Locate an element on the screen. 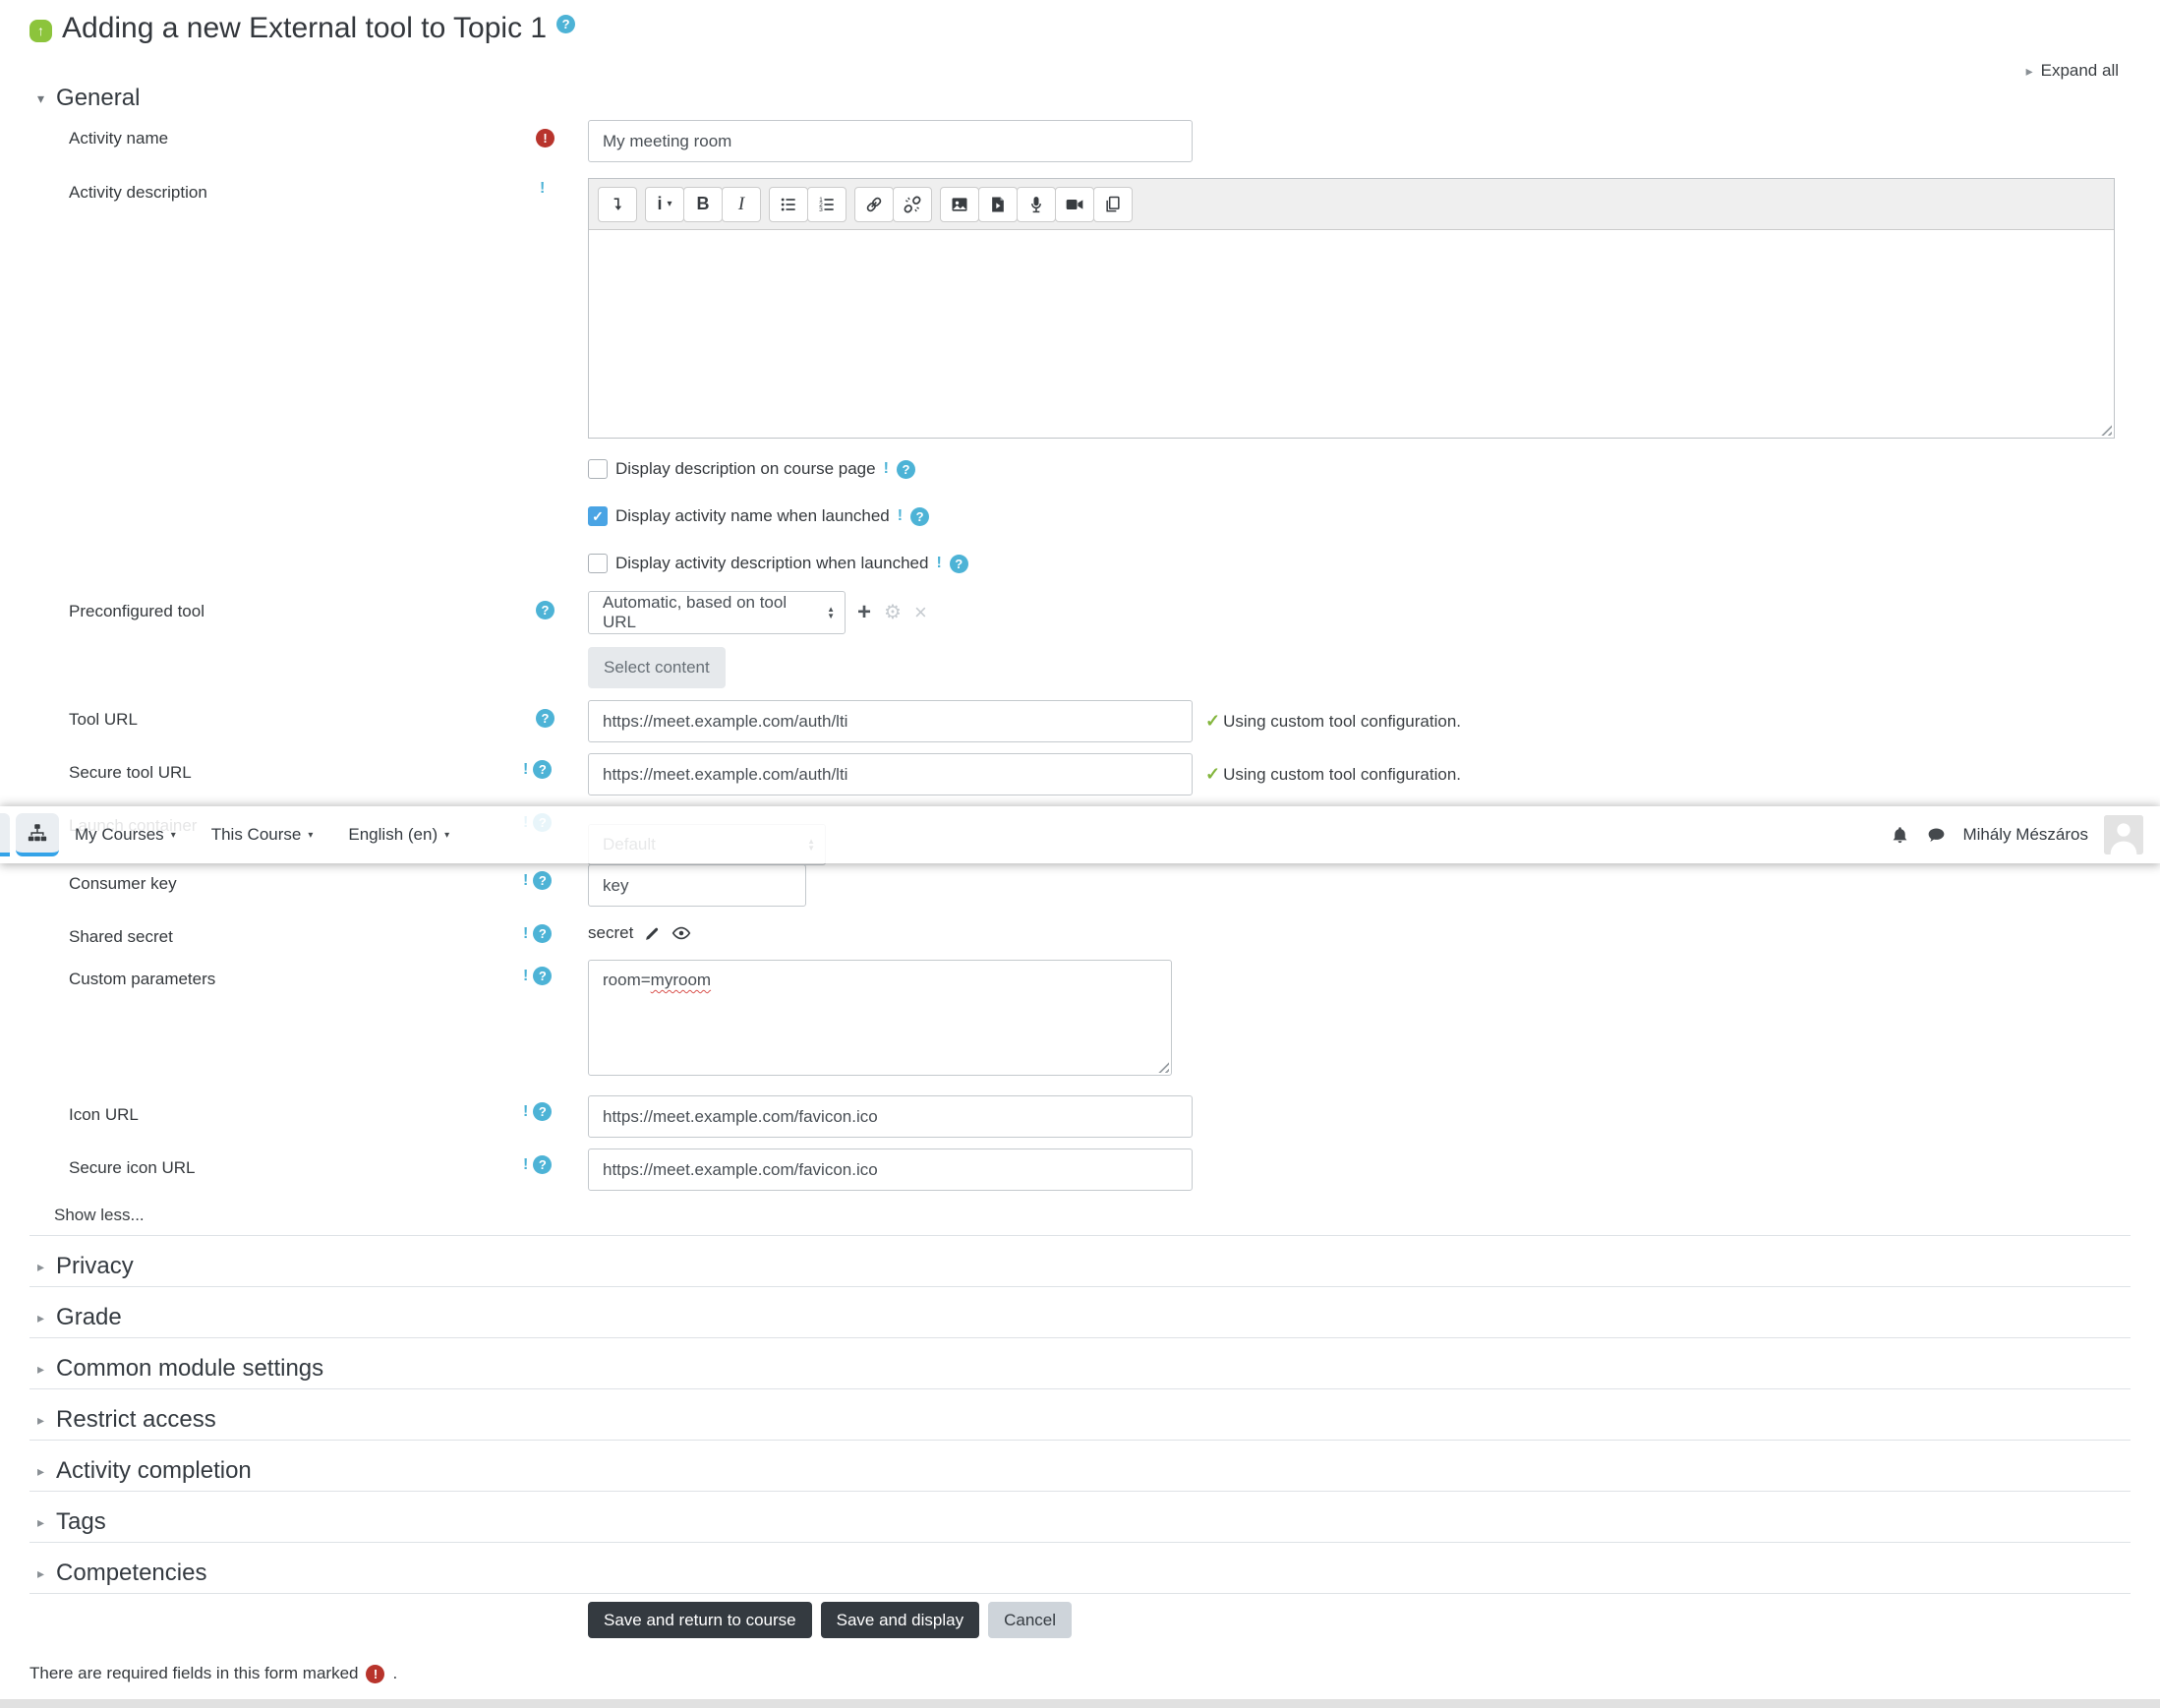 This screenshot has height=1708, width=2160. display-description-row: Display description on course page ! ? is located at coordinates (751, 469).